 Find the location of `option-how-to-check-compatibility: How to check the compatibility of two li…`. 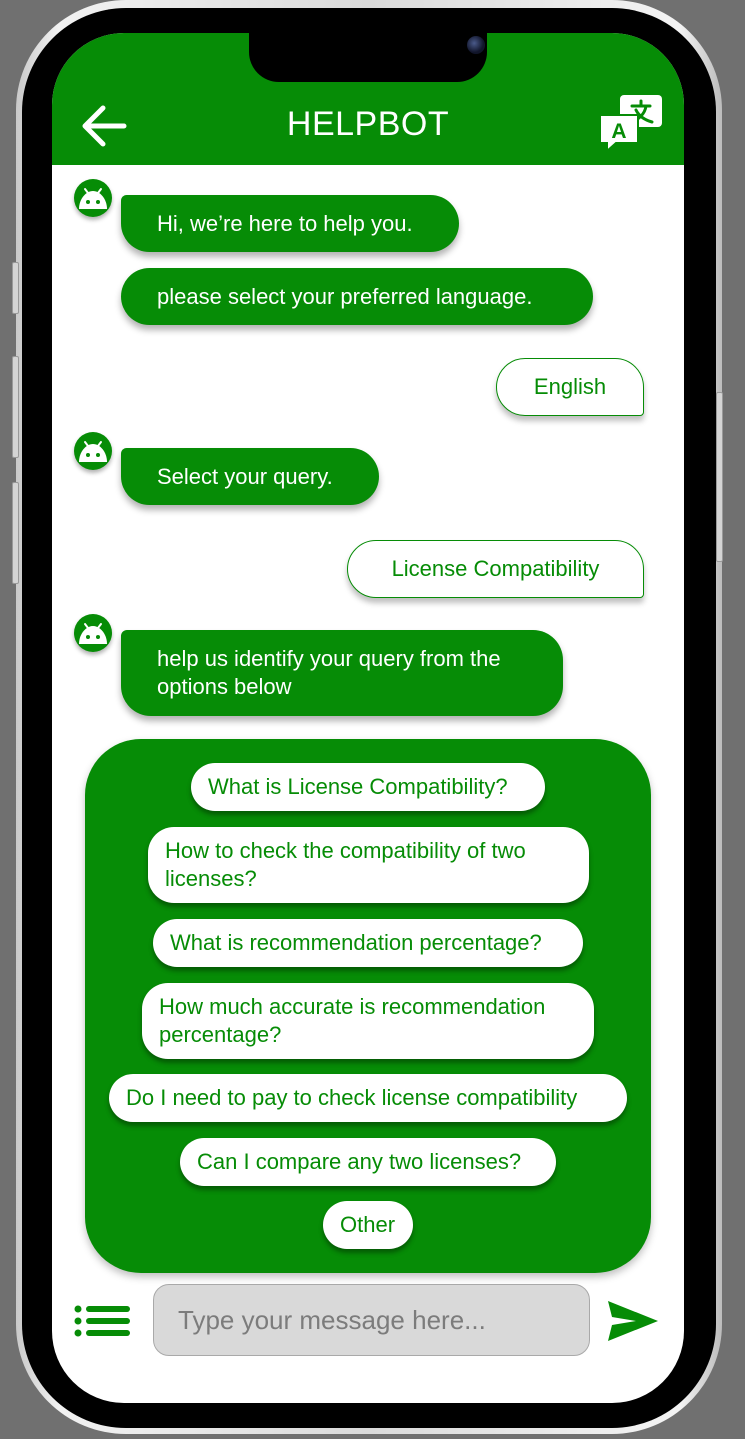

option-how-to-check-compatibility: How to check the compatibility of two li… is located at coordinates (368, 865).